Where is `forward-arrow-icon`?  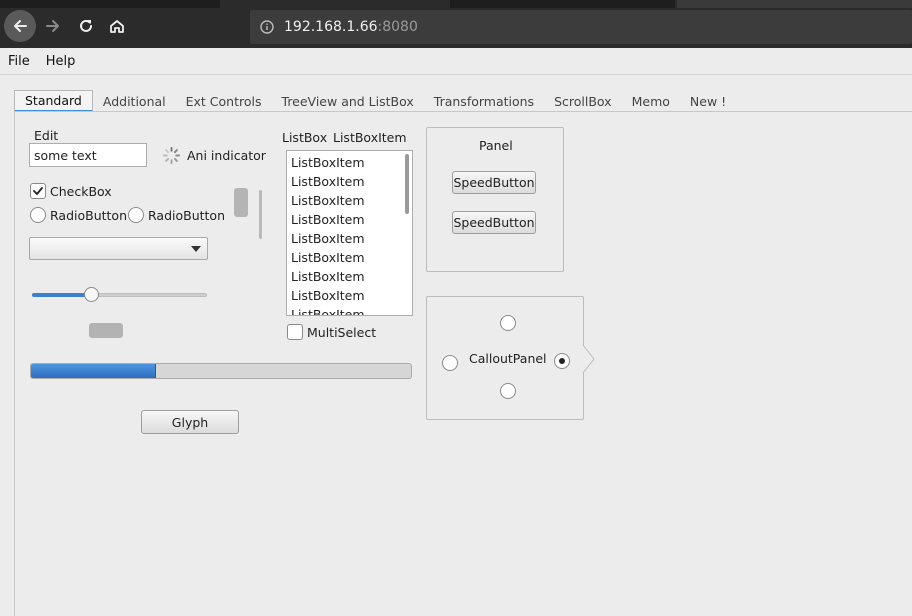 forward-arrow-icon is located at coordinates (52, 26).